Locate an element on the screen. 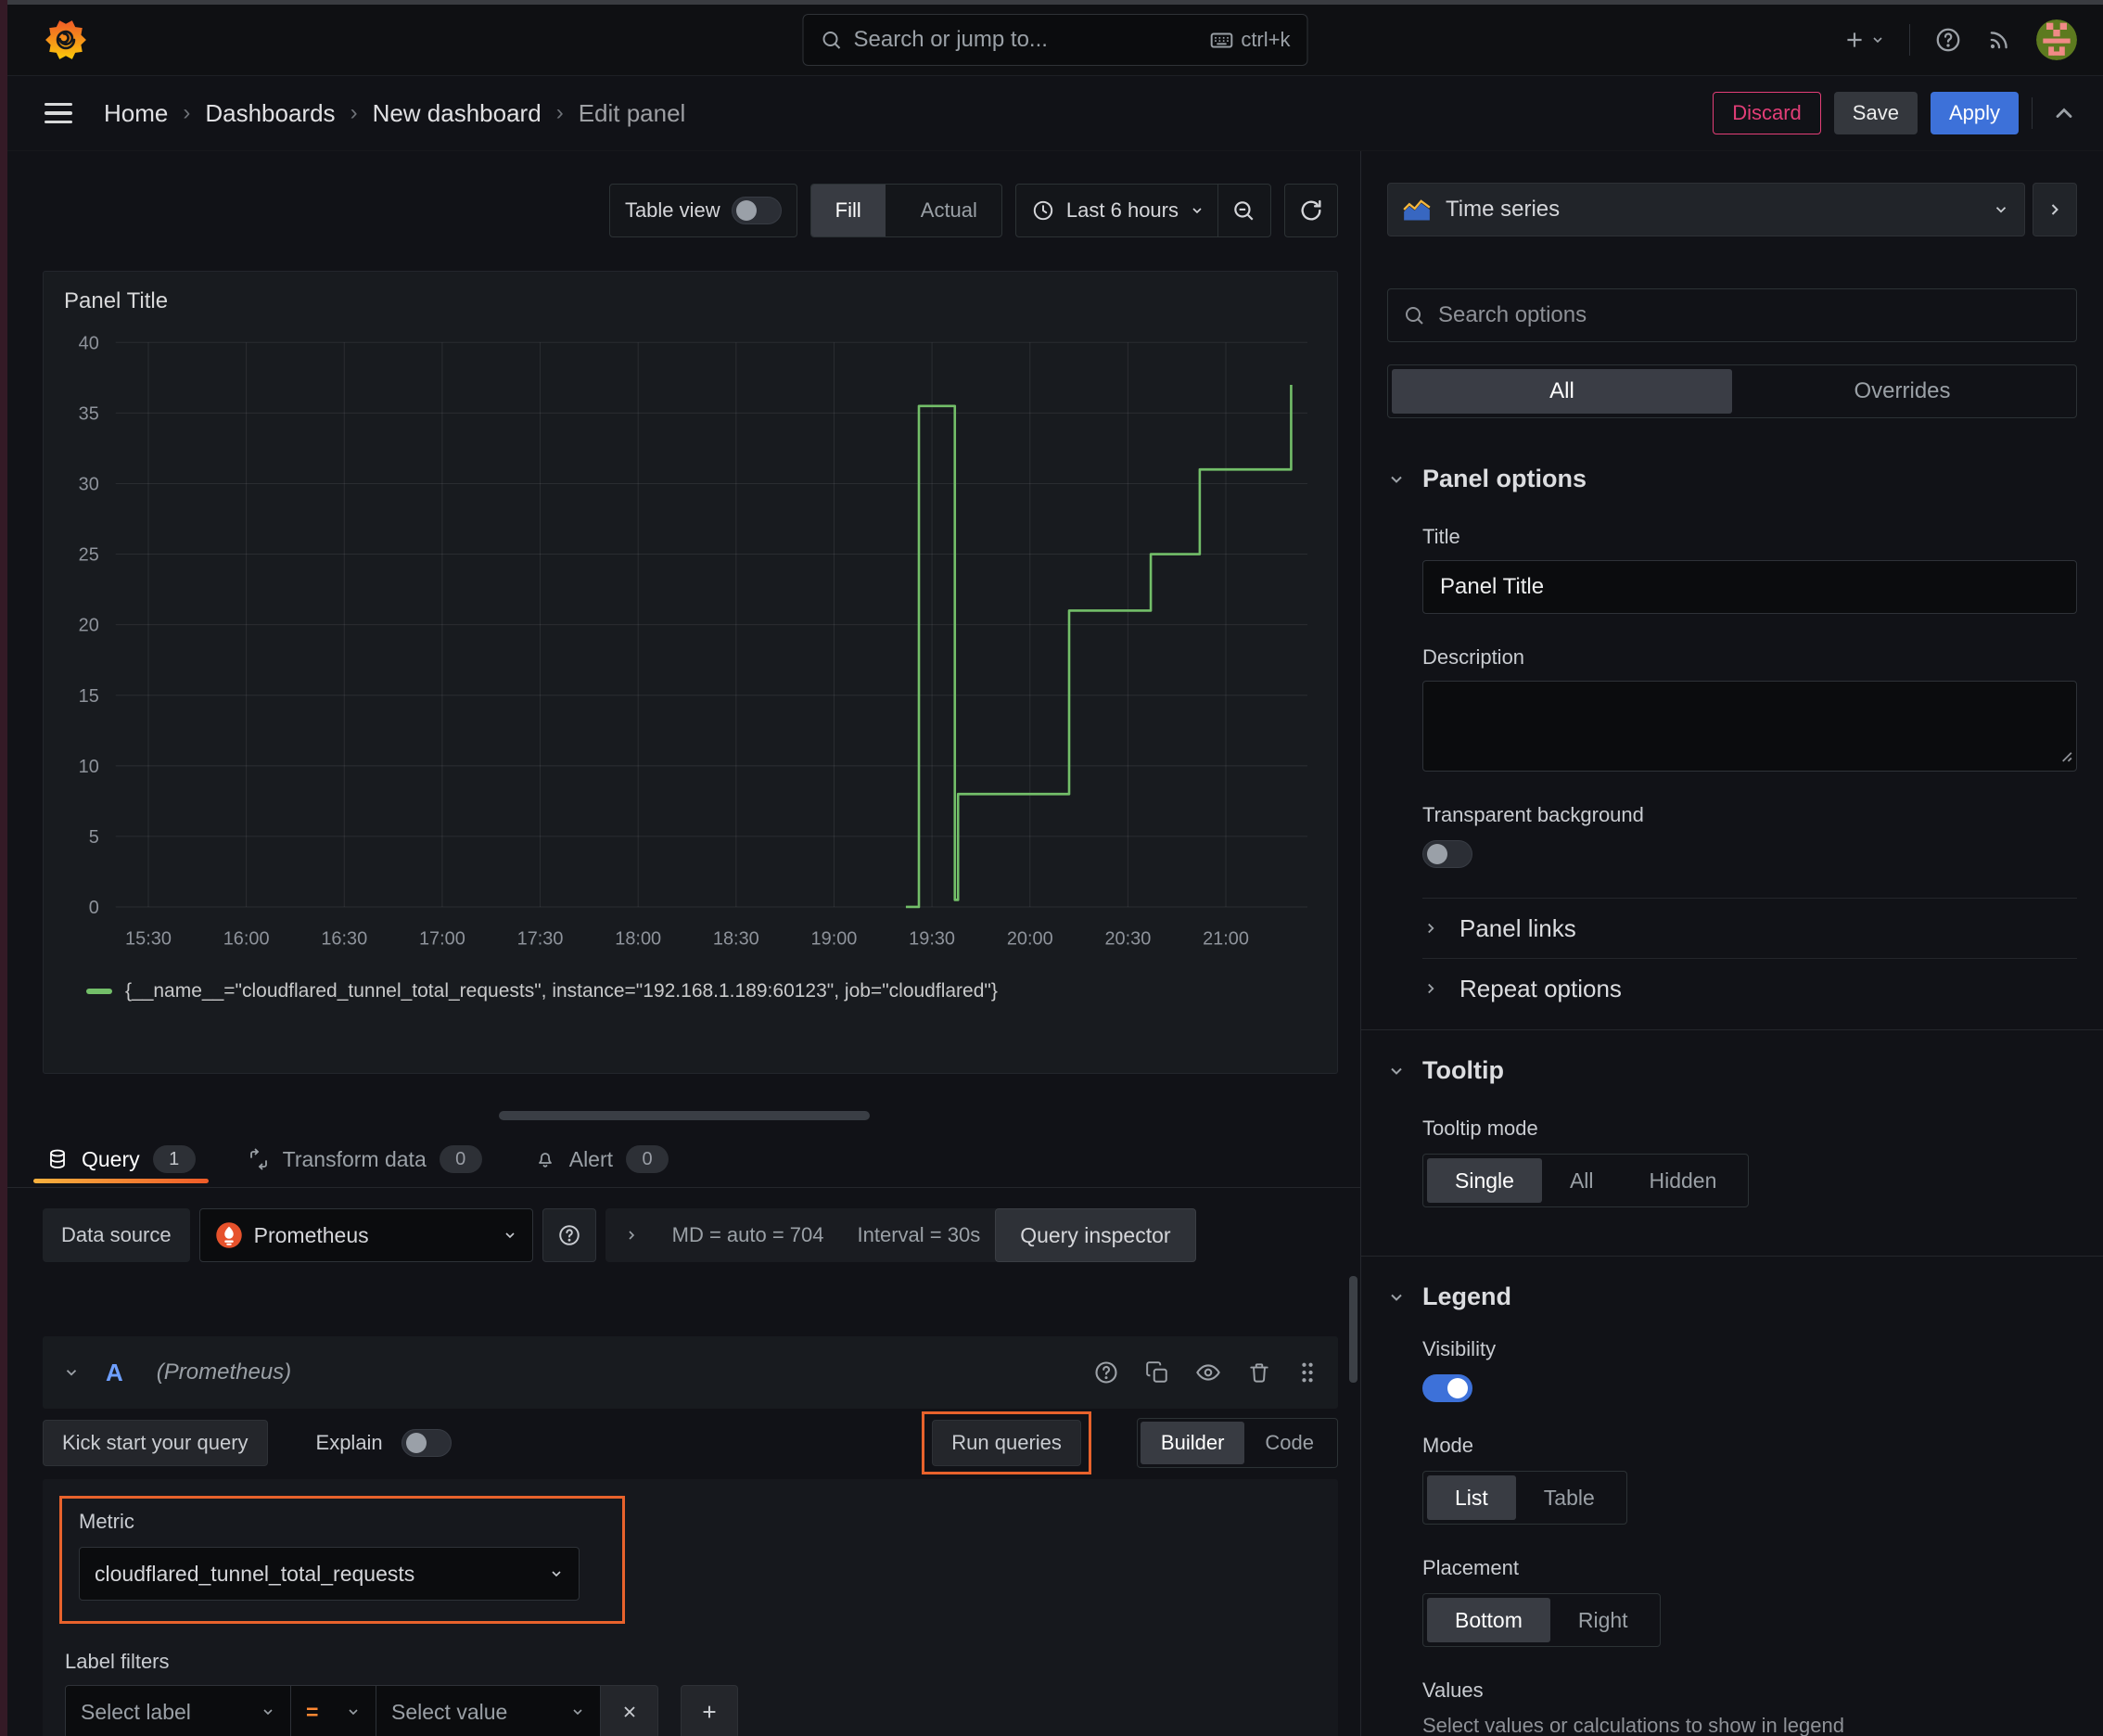  svg-text: 19:30 is located at coordinates (932, 939).